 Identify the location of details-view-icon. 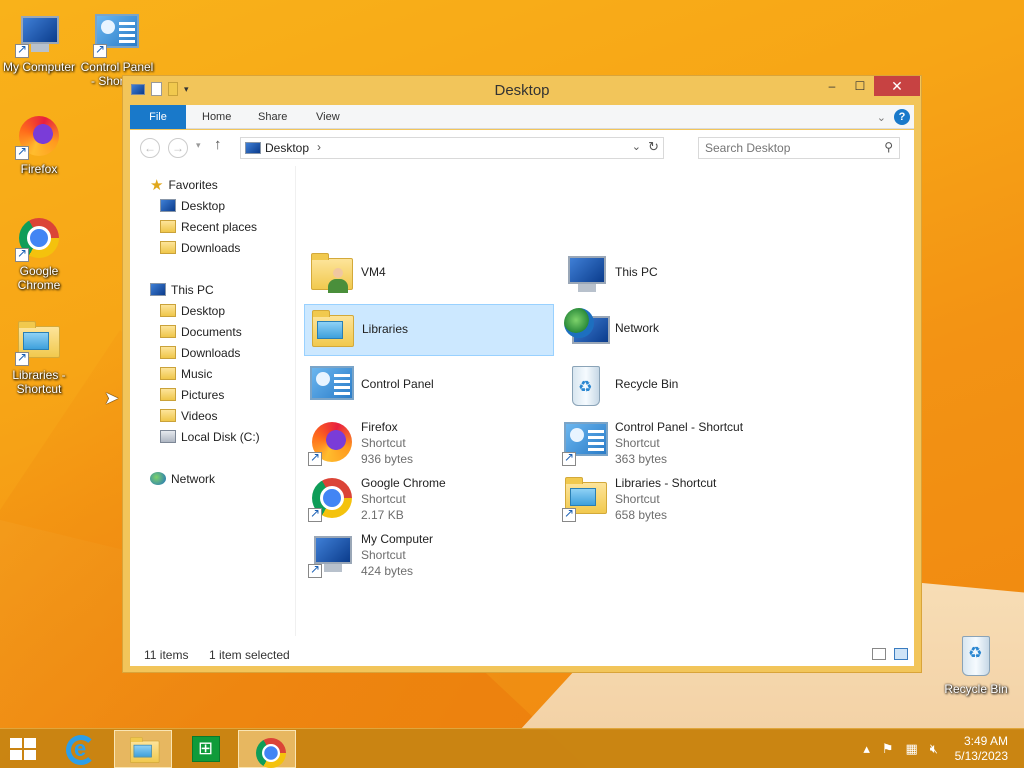
(879, 654).